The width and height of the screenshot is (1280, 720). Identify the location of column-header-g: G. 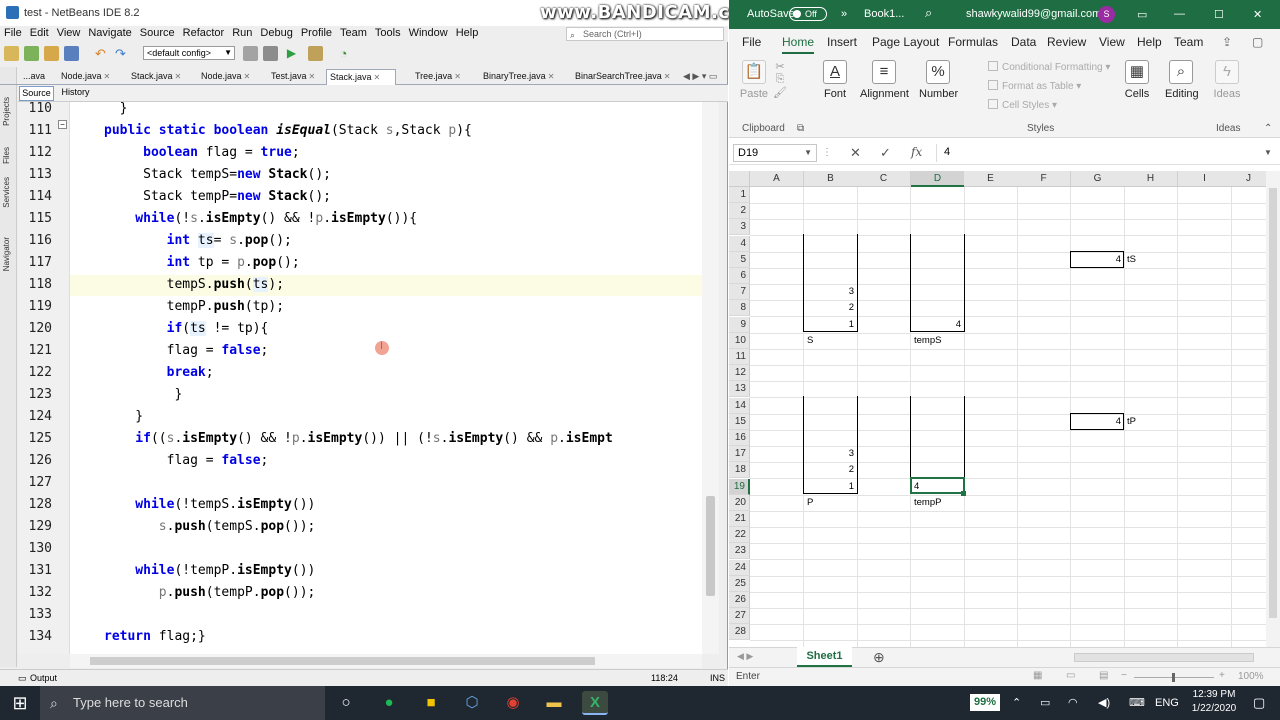
(1098, 179).